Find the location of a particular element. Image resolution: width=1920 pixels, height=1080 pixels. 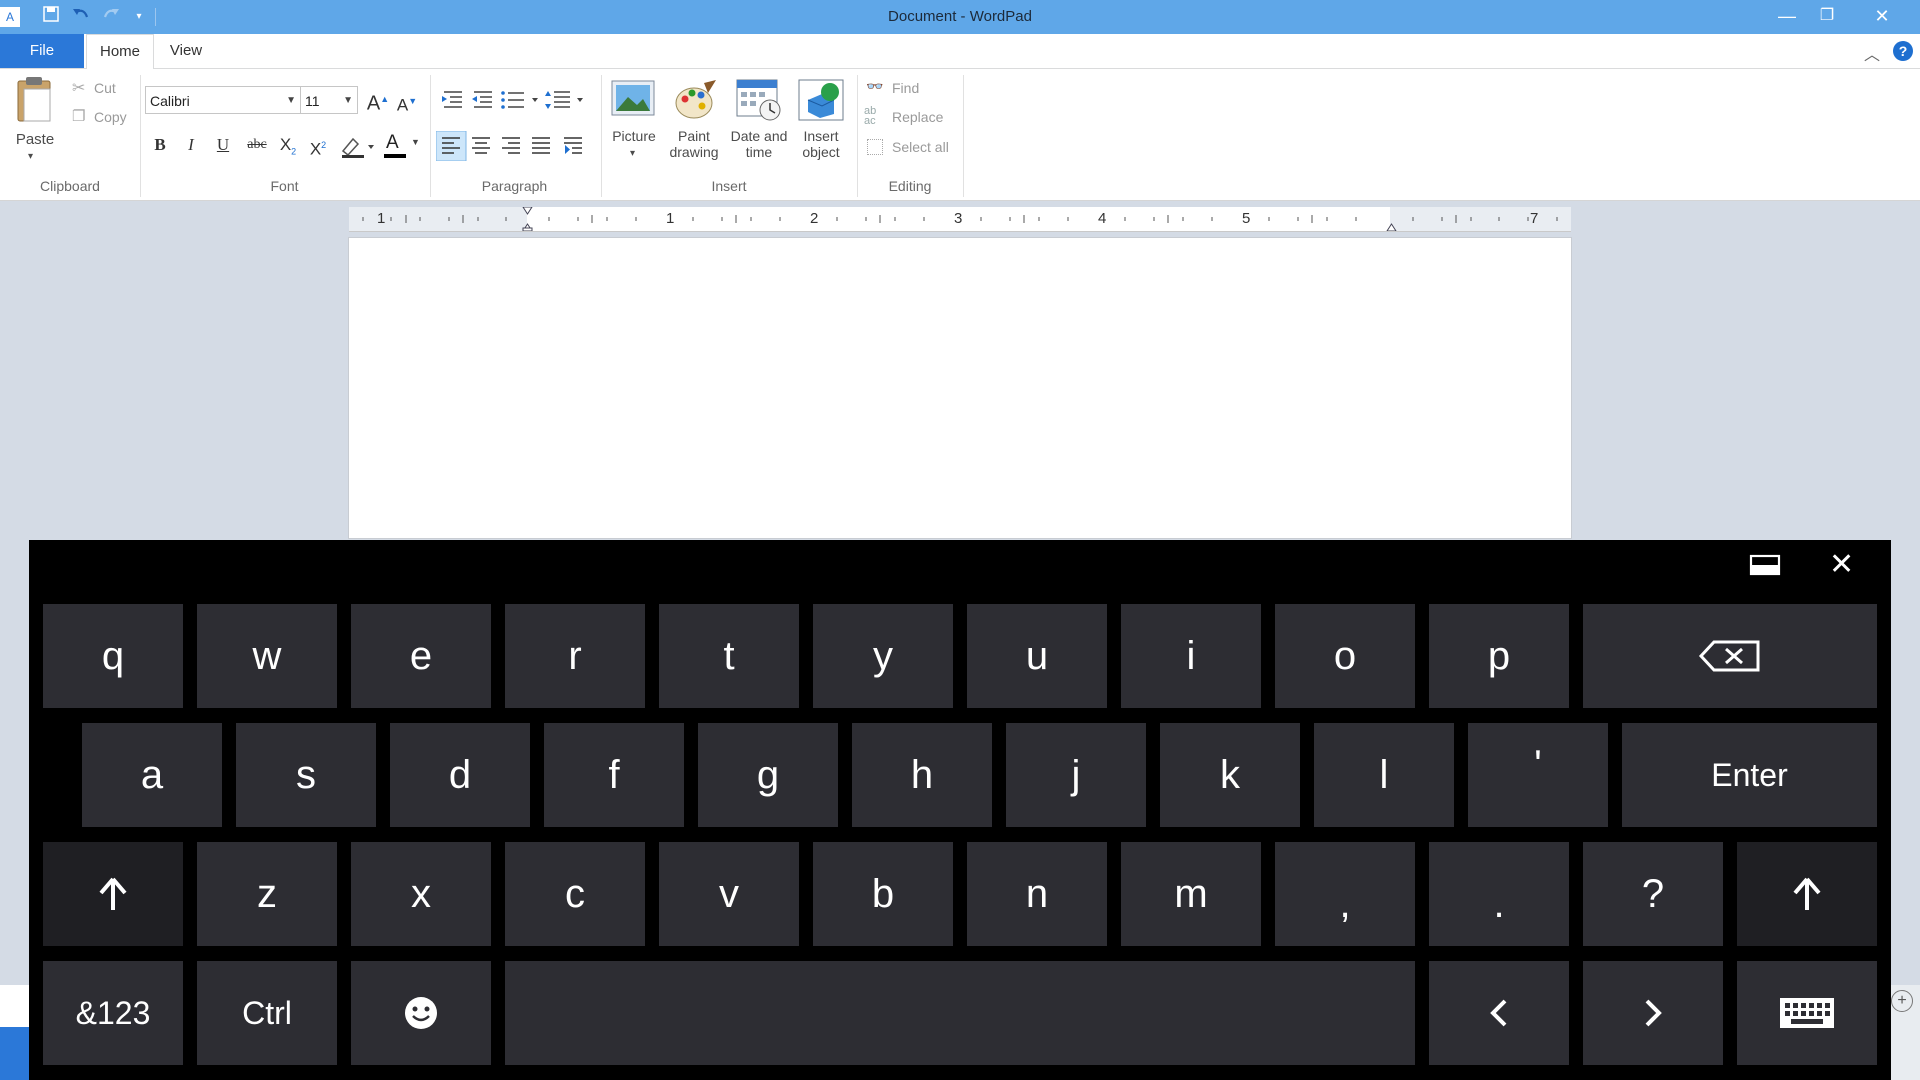

key-period: . is located at coordinates (1499, 894).